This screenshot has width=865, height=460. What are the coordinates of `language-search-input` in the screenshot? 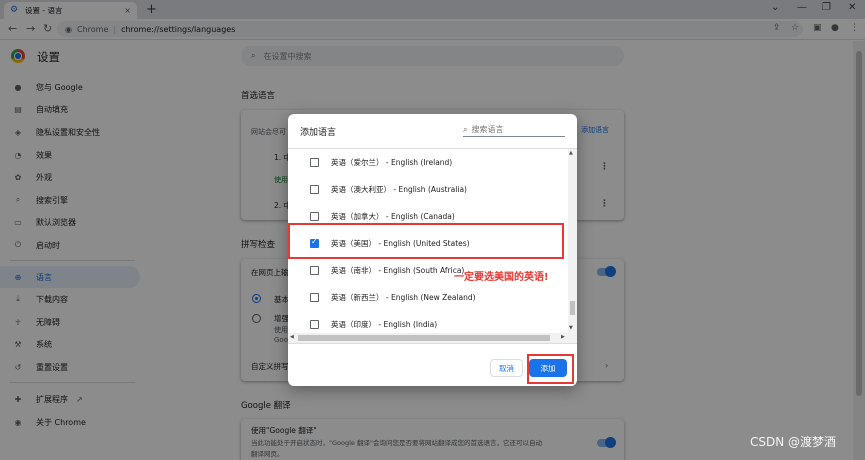 It's located at (511, 129).